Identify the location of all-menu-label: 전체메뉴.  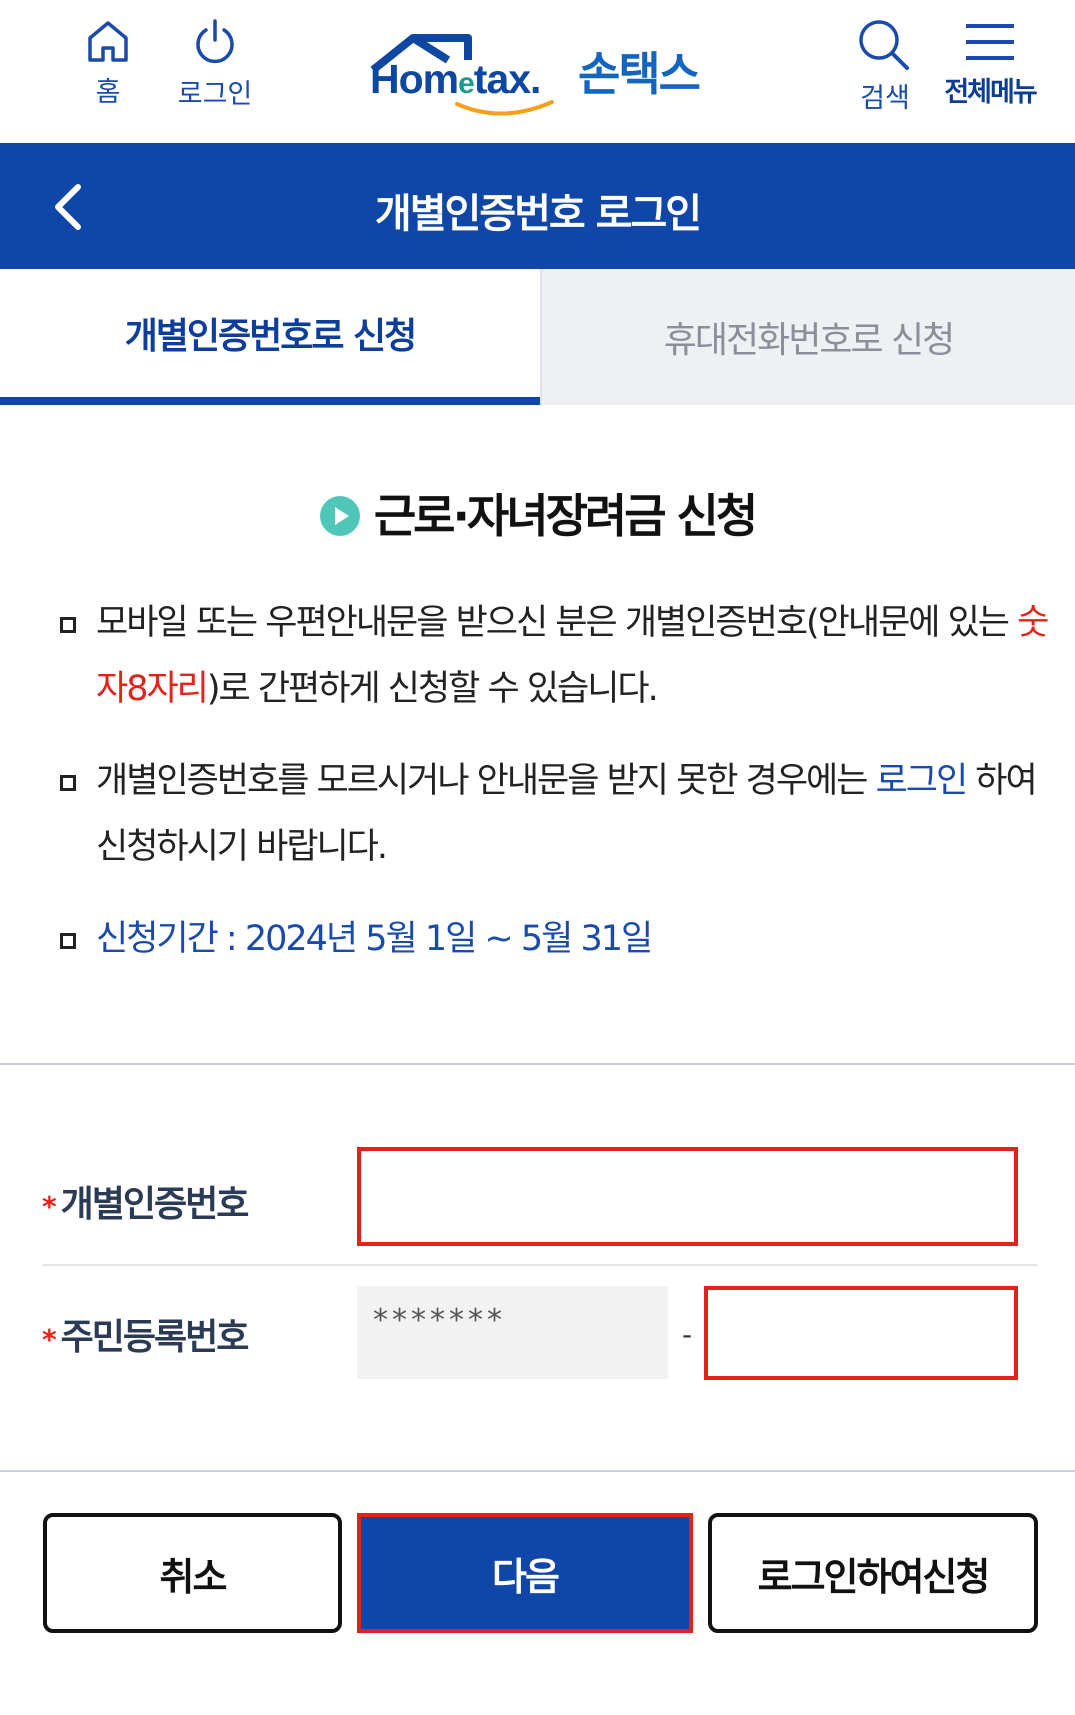
(990, 92).